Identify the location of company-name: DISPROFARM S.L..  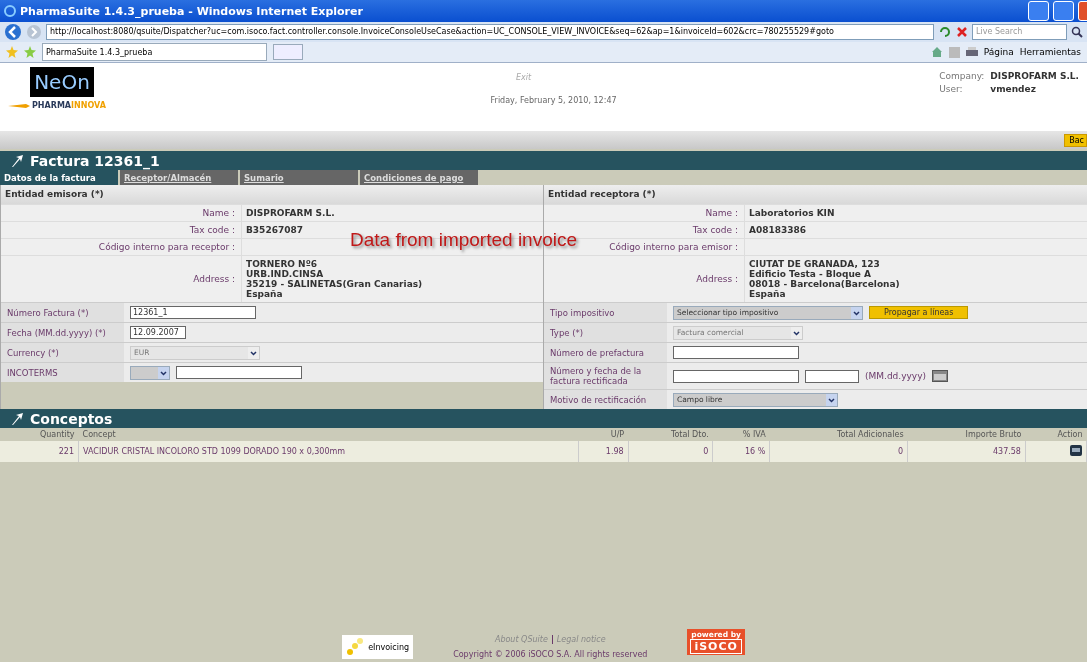
(1034, 76).